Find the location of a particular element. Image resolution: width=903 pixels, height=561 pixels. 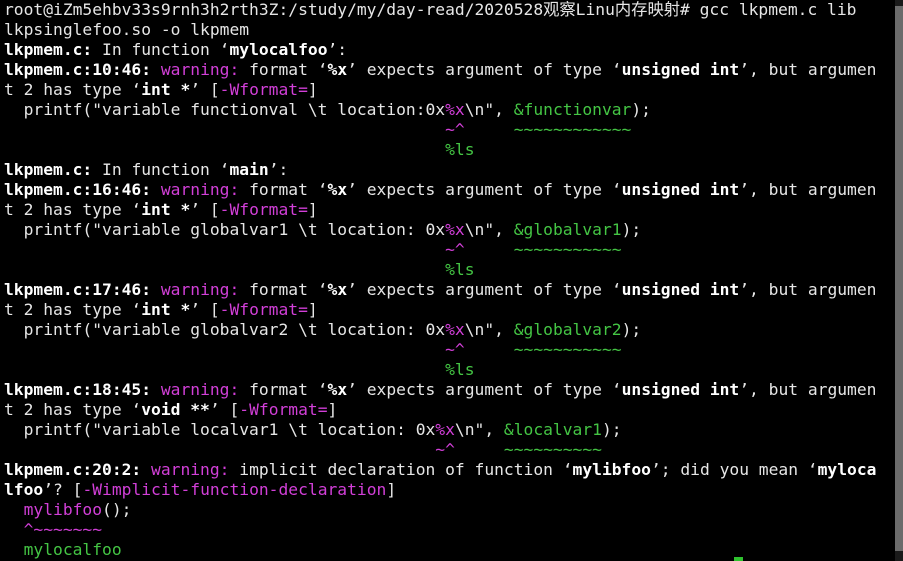

terminal-line: lkpsinglefoo.so -o lkpmem is located at coordinates (451, 30).